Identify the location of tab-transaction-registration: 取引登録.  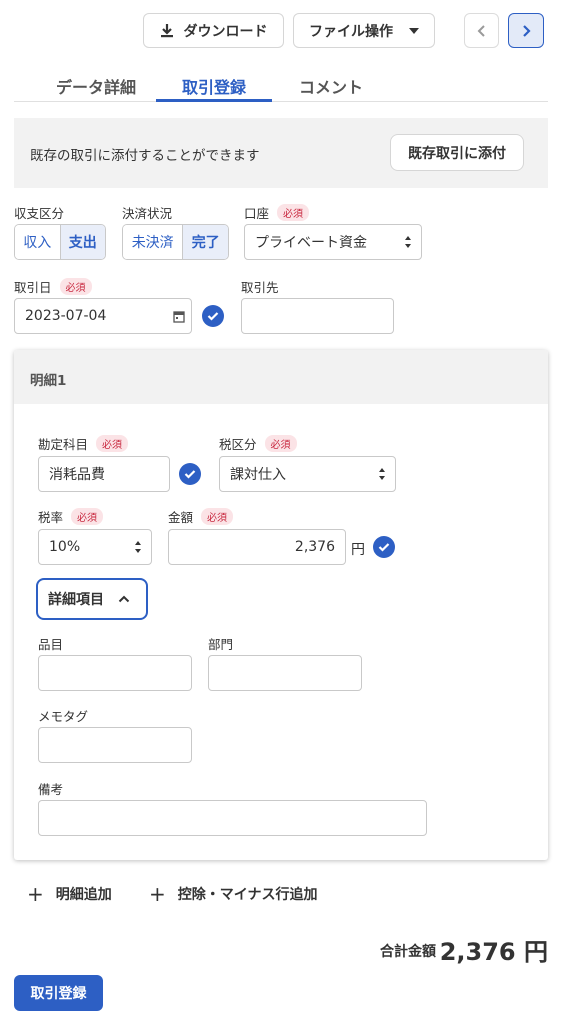
(214, 86).